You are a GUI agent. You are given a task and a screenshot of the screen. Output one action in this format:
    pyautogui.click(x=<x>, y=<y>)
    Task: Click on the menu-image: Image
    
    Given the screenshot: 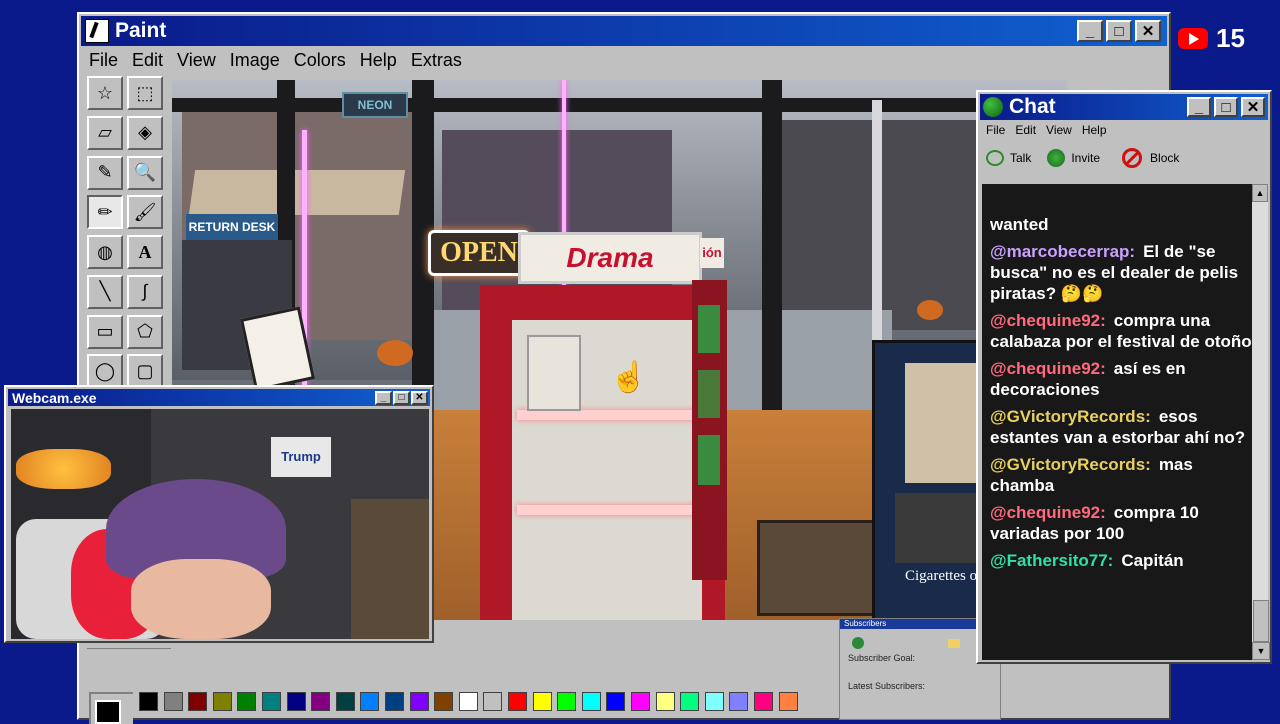 What is the action you would take?
    pyautogui.click(x=255, y=60)
    